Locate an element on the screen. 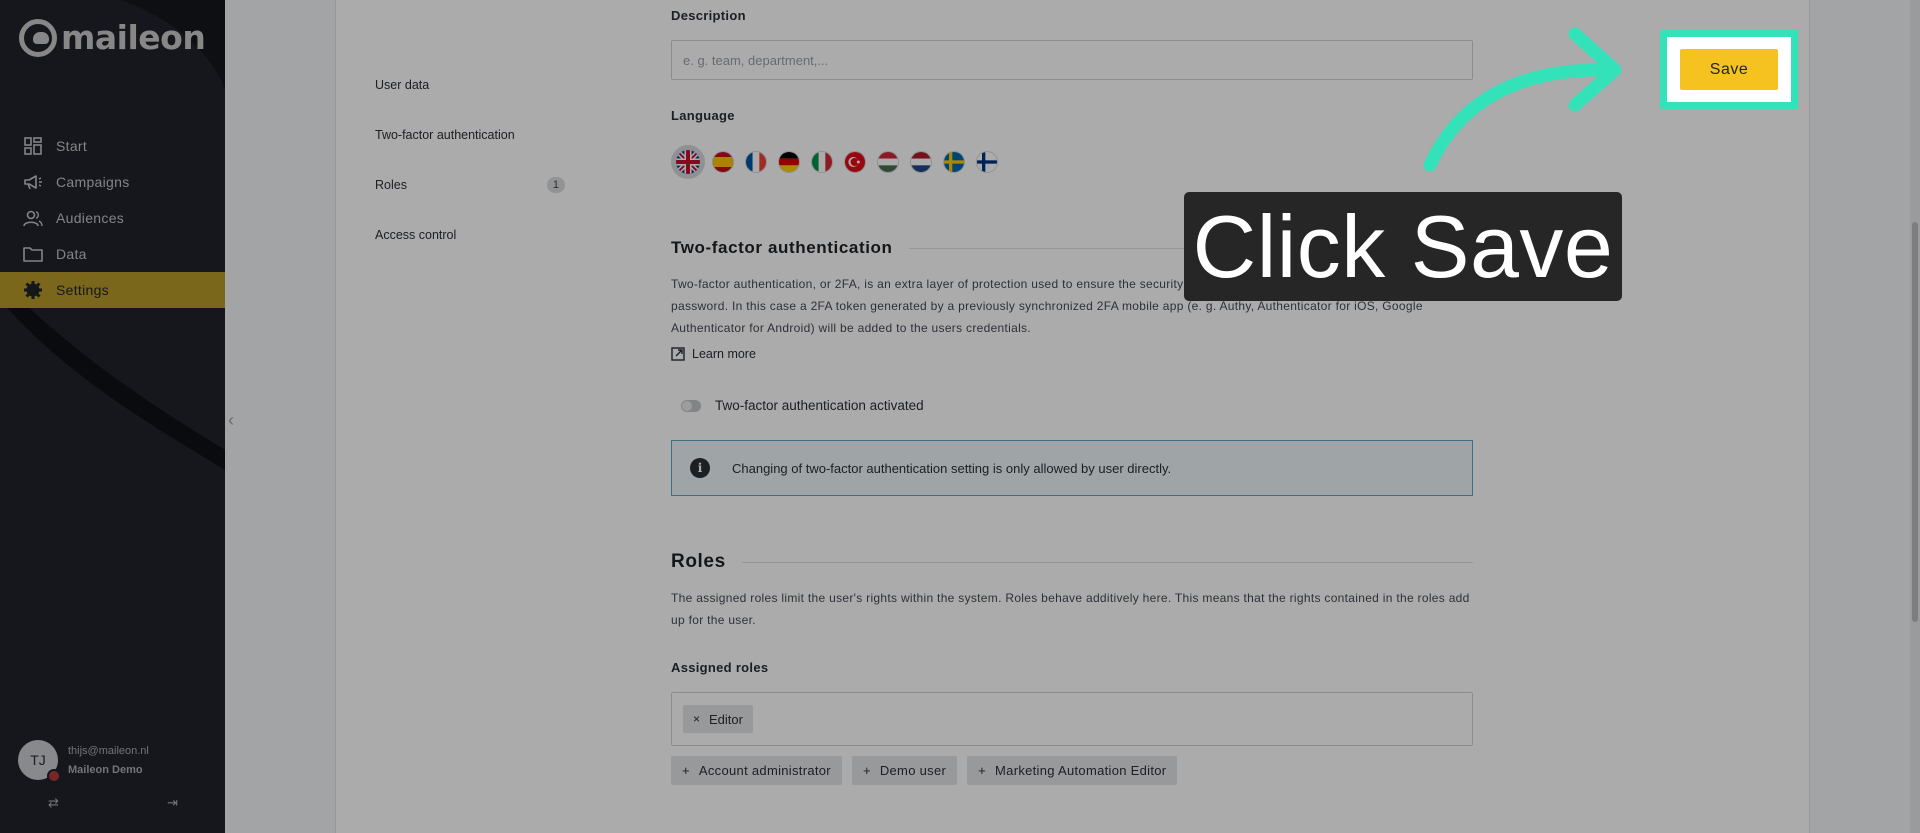 The width and height of the screenshot is (1920, 833). user-email: thijs@maileon.nl is located at coordinates (108, 750).